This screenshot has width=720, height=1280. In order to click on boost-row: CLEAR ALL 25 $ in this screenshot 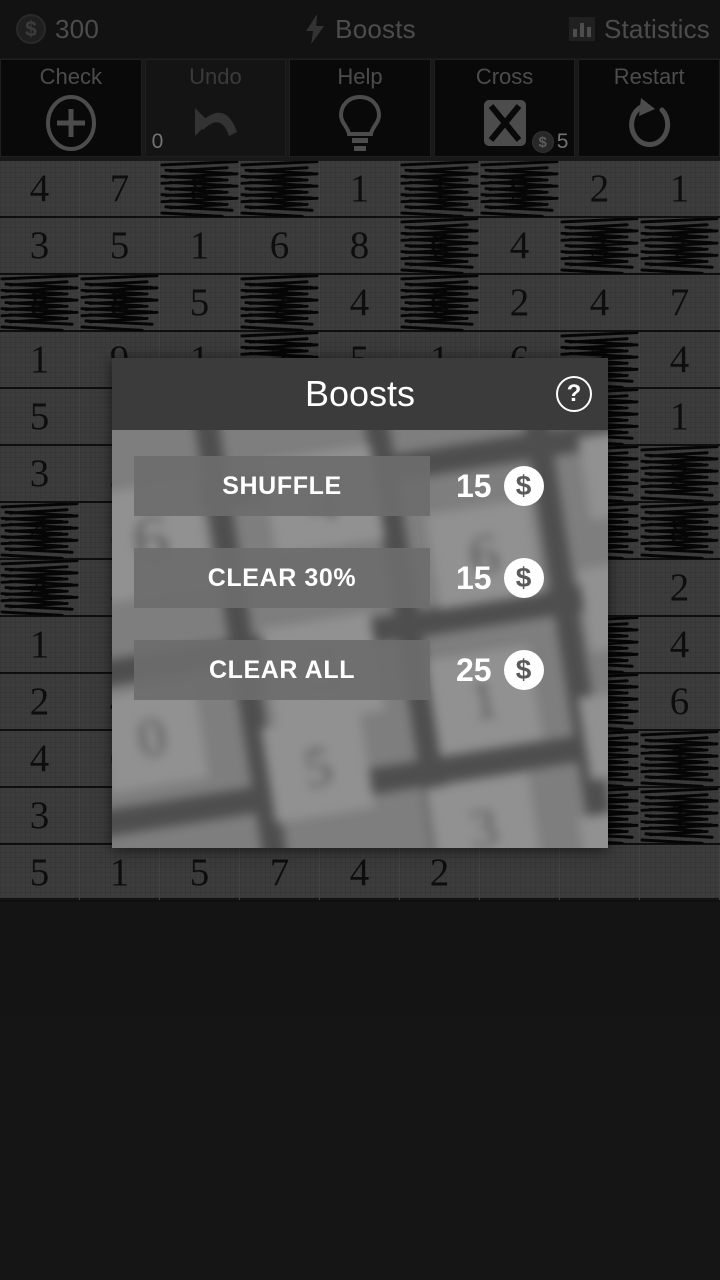, I will do `click(360, 670)`.